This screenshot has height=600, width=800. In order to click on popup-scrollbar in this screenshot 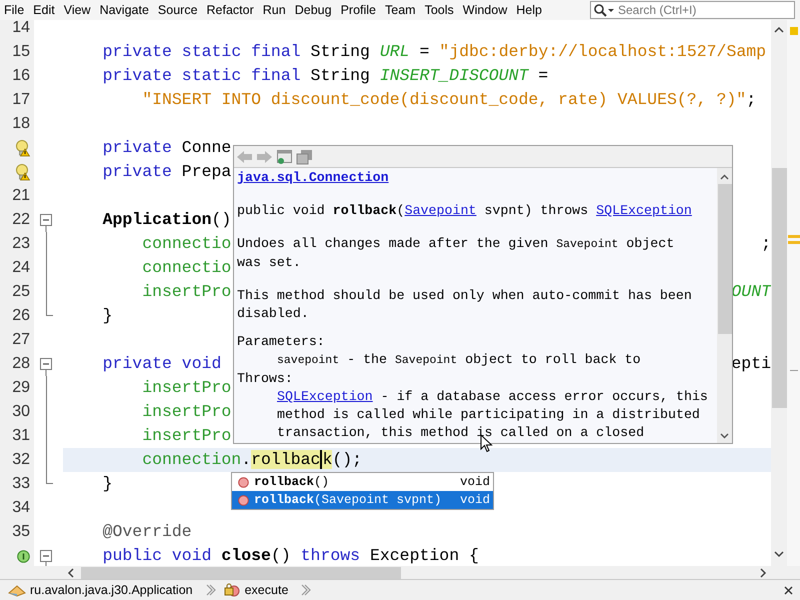, I will do `click(724, 305)`.